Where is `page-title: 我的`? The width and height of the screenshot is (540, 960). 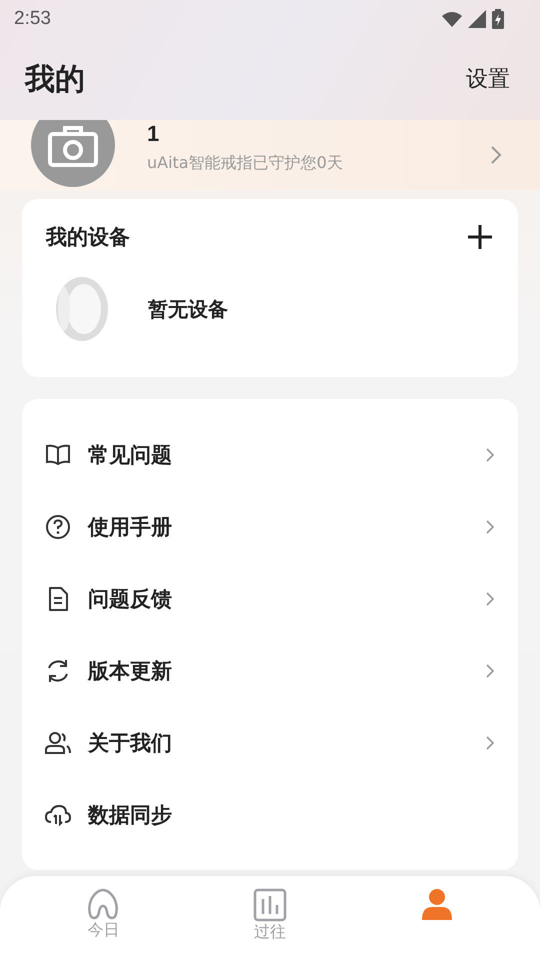 page-title: 我的 is located at coordinates (55, 79).